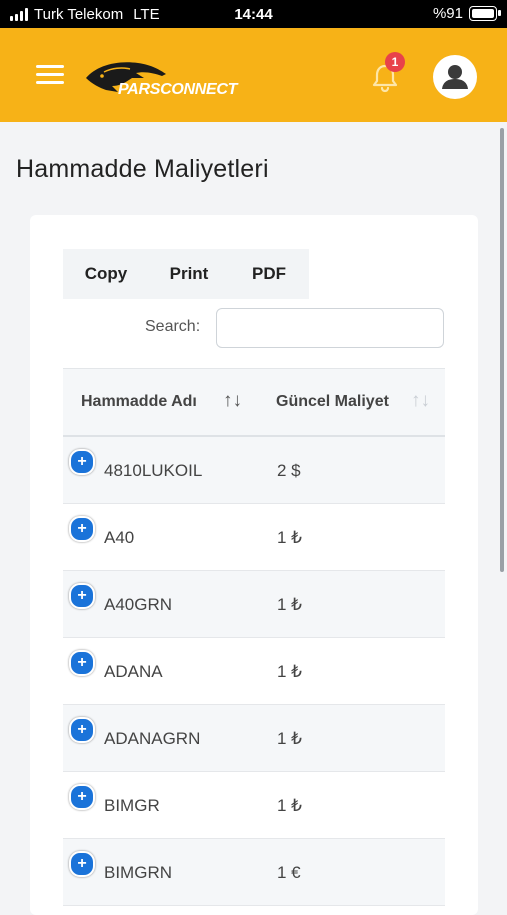 The height and width of the screenshot is (915, 507). What do you see at coordinates (269, 274) in the screenshot?
I see `pdf-button: PDF` at bounding box center [269, 274].